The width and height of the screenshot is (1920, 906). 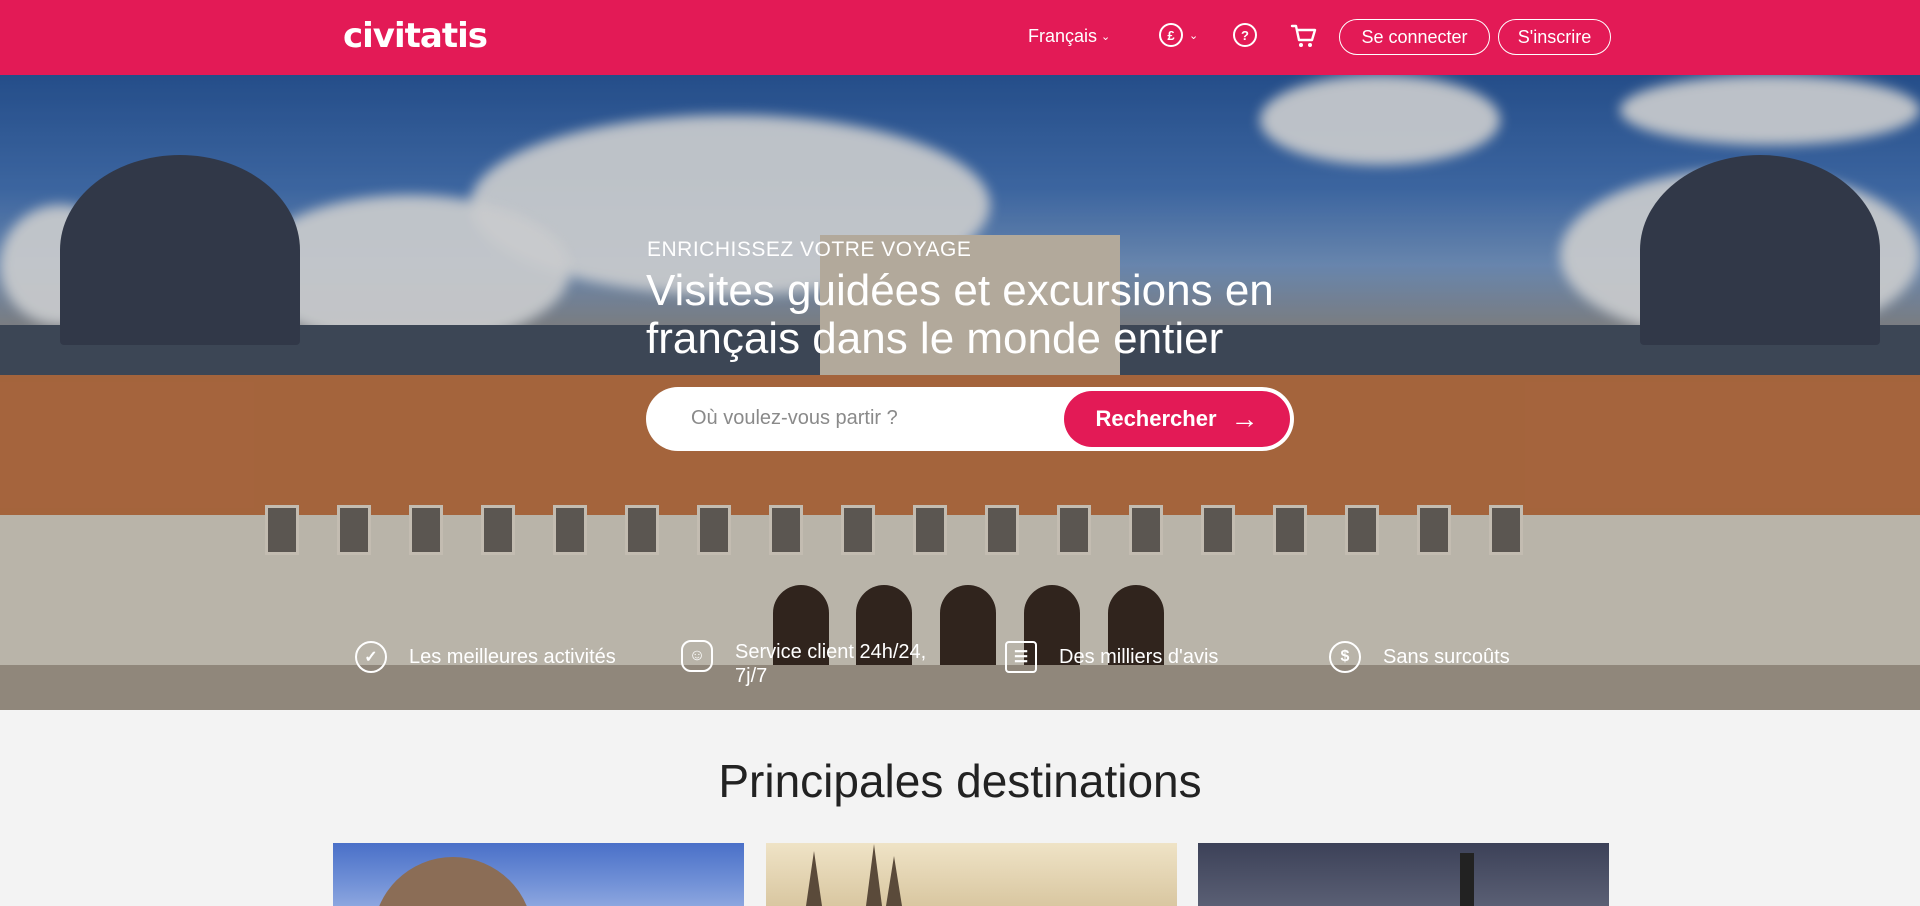 I want to click on question-mark-icon: ?, so click(x=1245, y=35).